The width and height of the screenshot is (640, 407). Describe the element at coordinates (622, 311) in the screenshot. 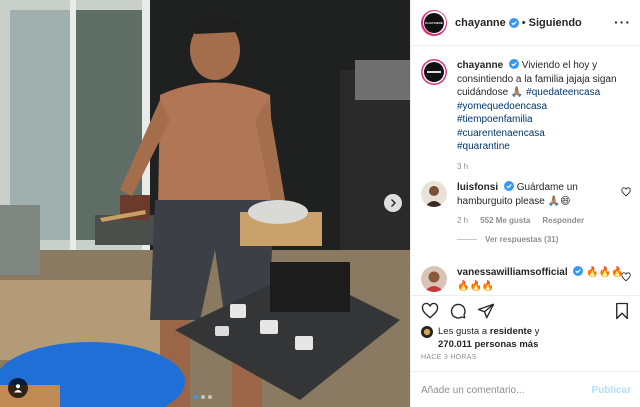

I see `save-bookmark-icon` at that location.